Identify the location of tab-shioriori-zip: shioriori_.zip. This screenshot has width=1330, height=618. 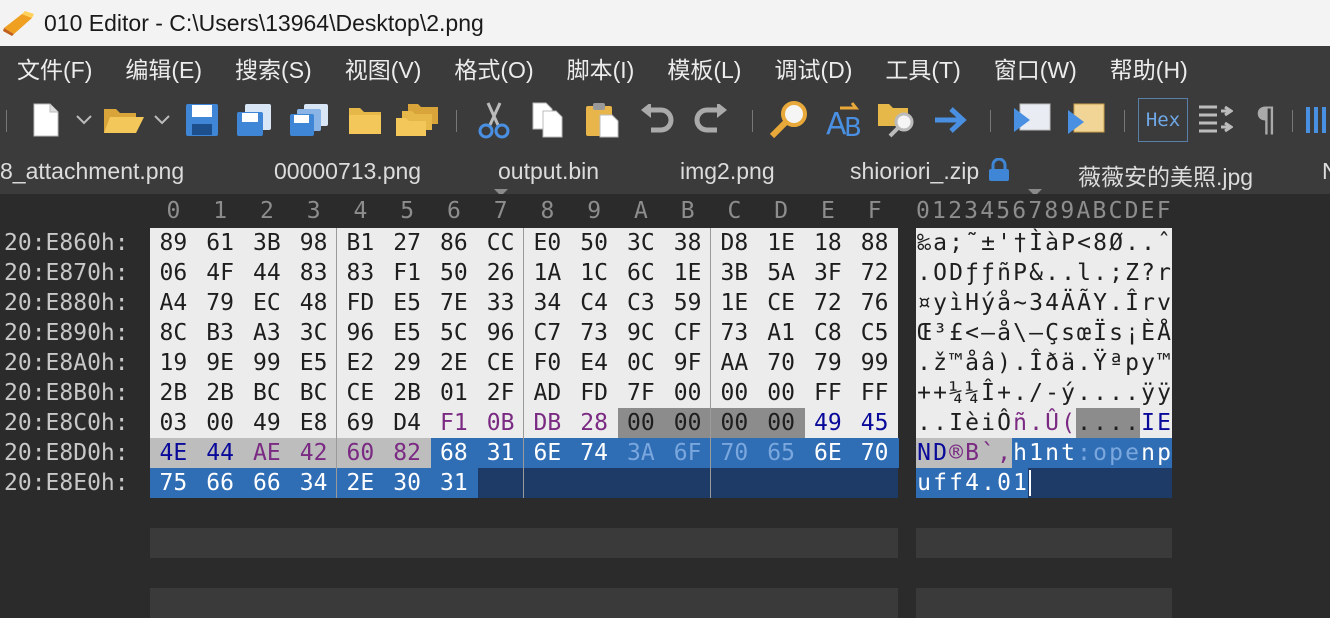
(931, 171).